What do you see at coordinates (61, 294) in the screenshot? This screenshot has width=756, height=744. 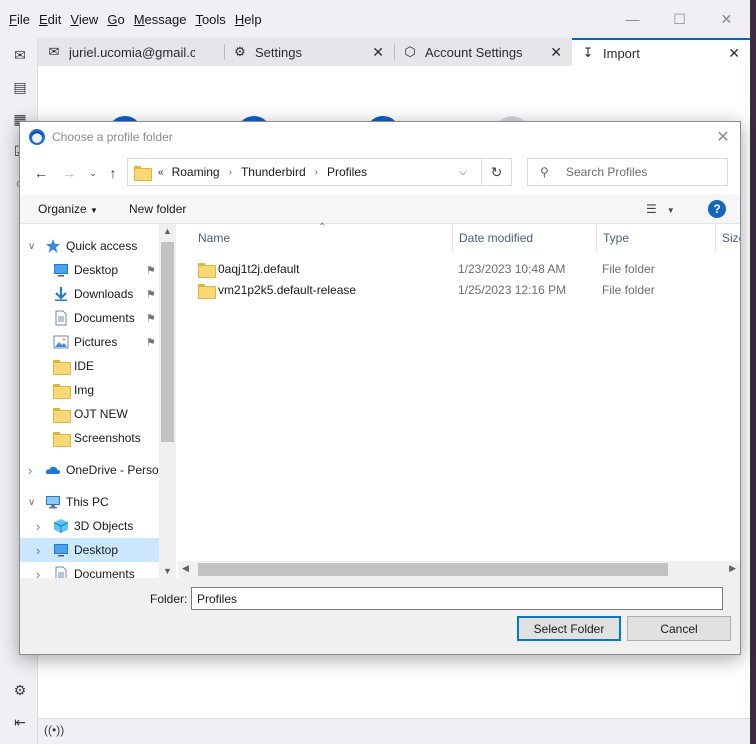 I see `downloads-icon` at bounding box center [61, 294].